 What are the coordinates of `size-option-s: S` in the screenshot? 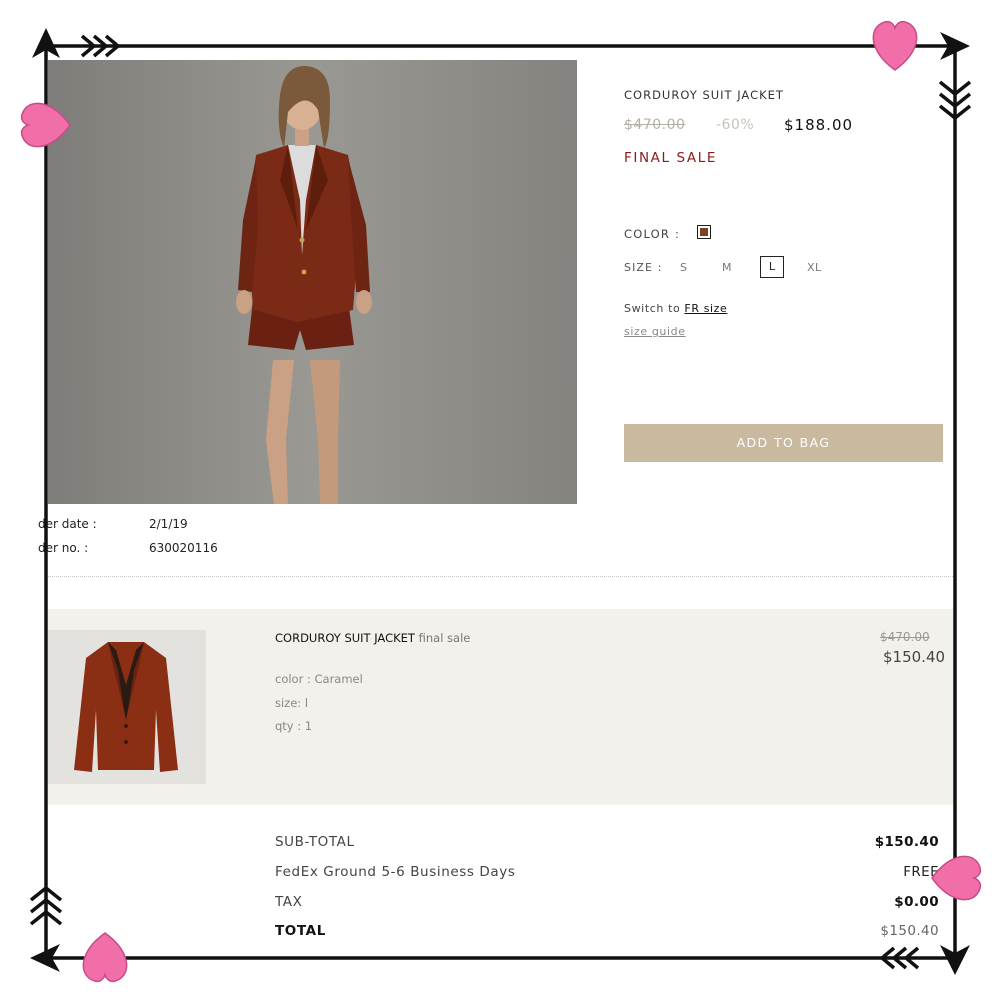 It's located at (683, 267).